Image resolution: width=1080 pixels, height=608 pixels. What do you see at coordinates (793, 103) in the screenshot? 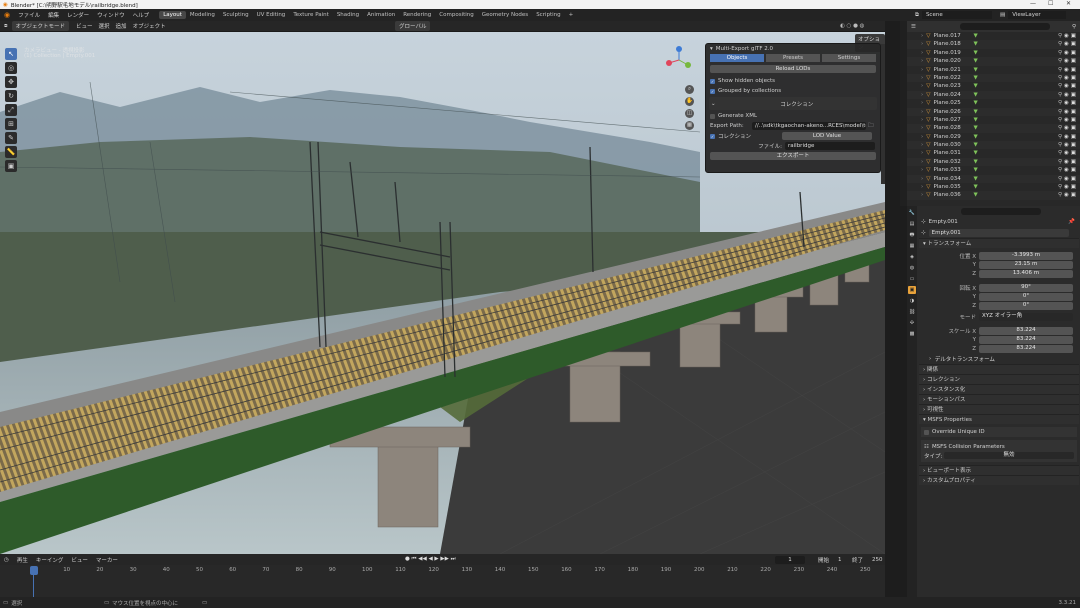
I see `collection-header: ⌄ コレクション` at bounding box center [793, 103].